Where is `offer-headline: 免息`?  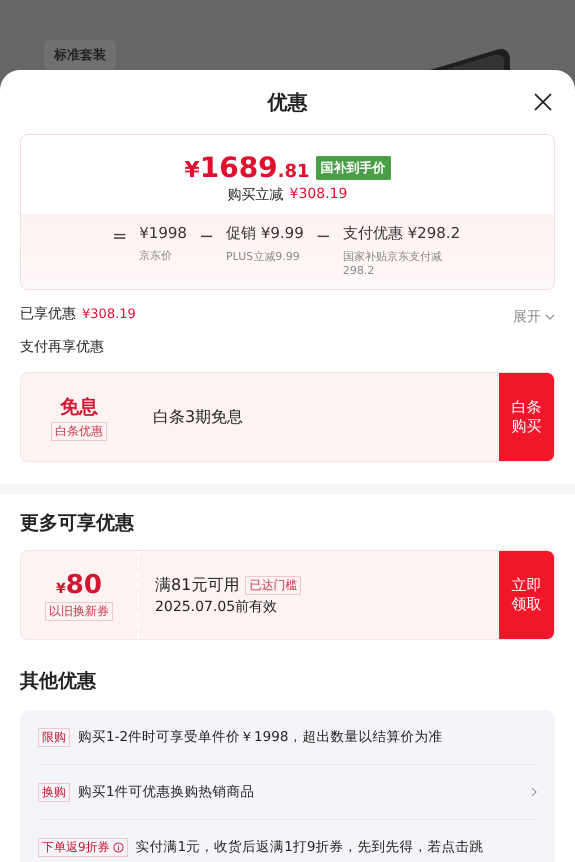 offer-headline: 免息 is located at coordinates (79, 407).